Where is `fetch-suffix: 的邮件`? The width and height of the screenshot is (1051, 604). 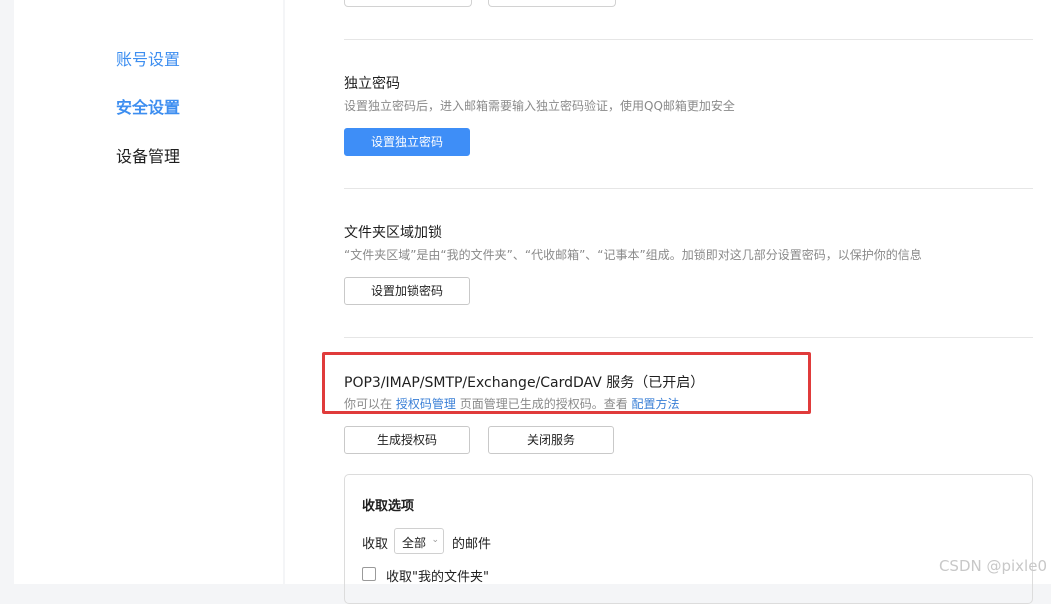
fetch-suffix: 的邮件 is located at coordinates (472, 544).